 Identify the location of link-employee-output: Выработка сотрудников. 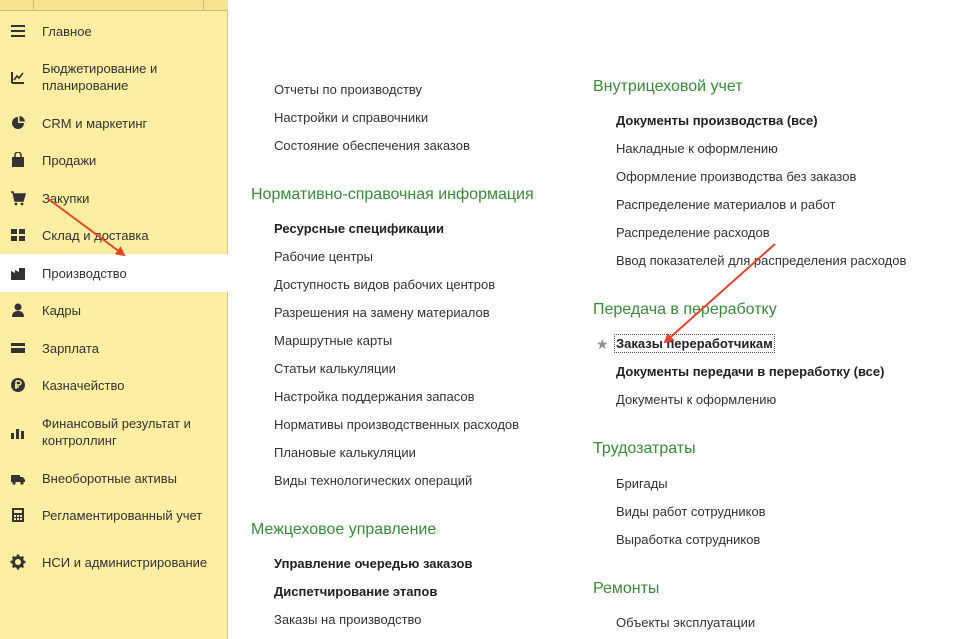
(688, 539).